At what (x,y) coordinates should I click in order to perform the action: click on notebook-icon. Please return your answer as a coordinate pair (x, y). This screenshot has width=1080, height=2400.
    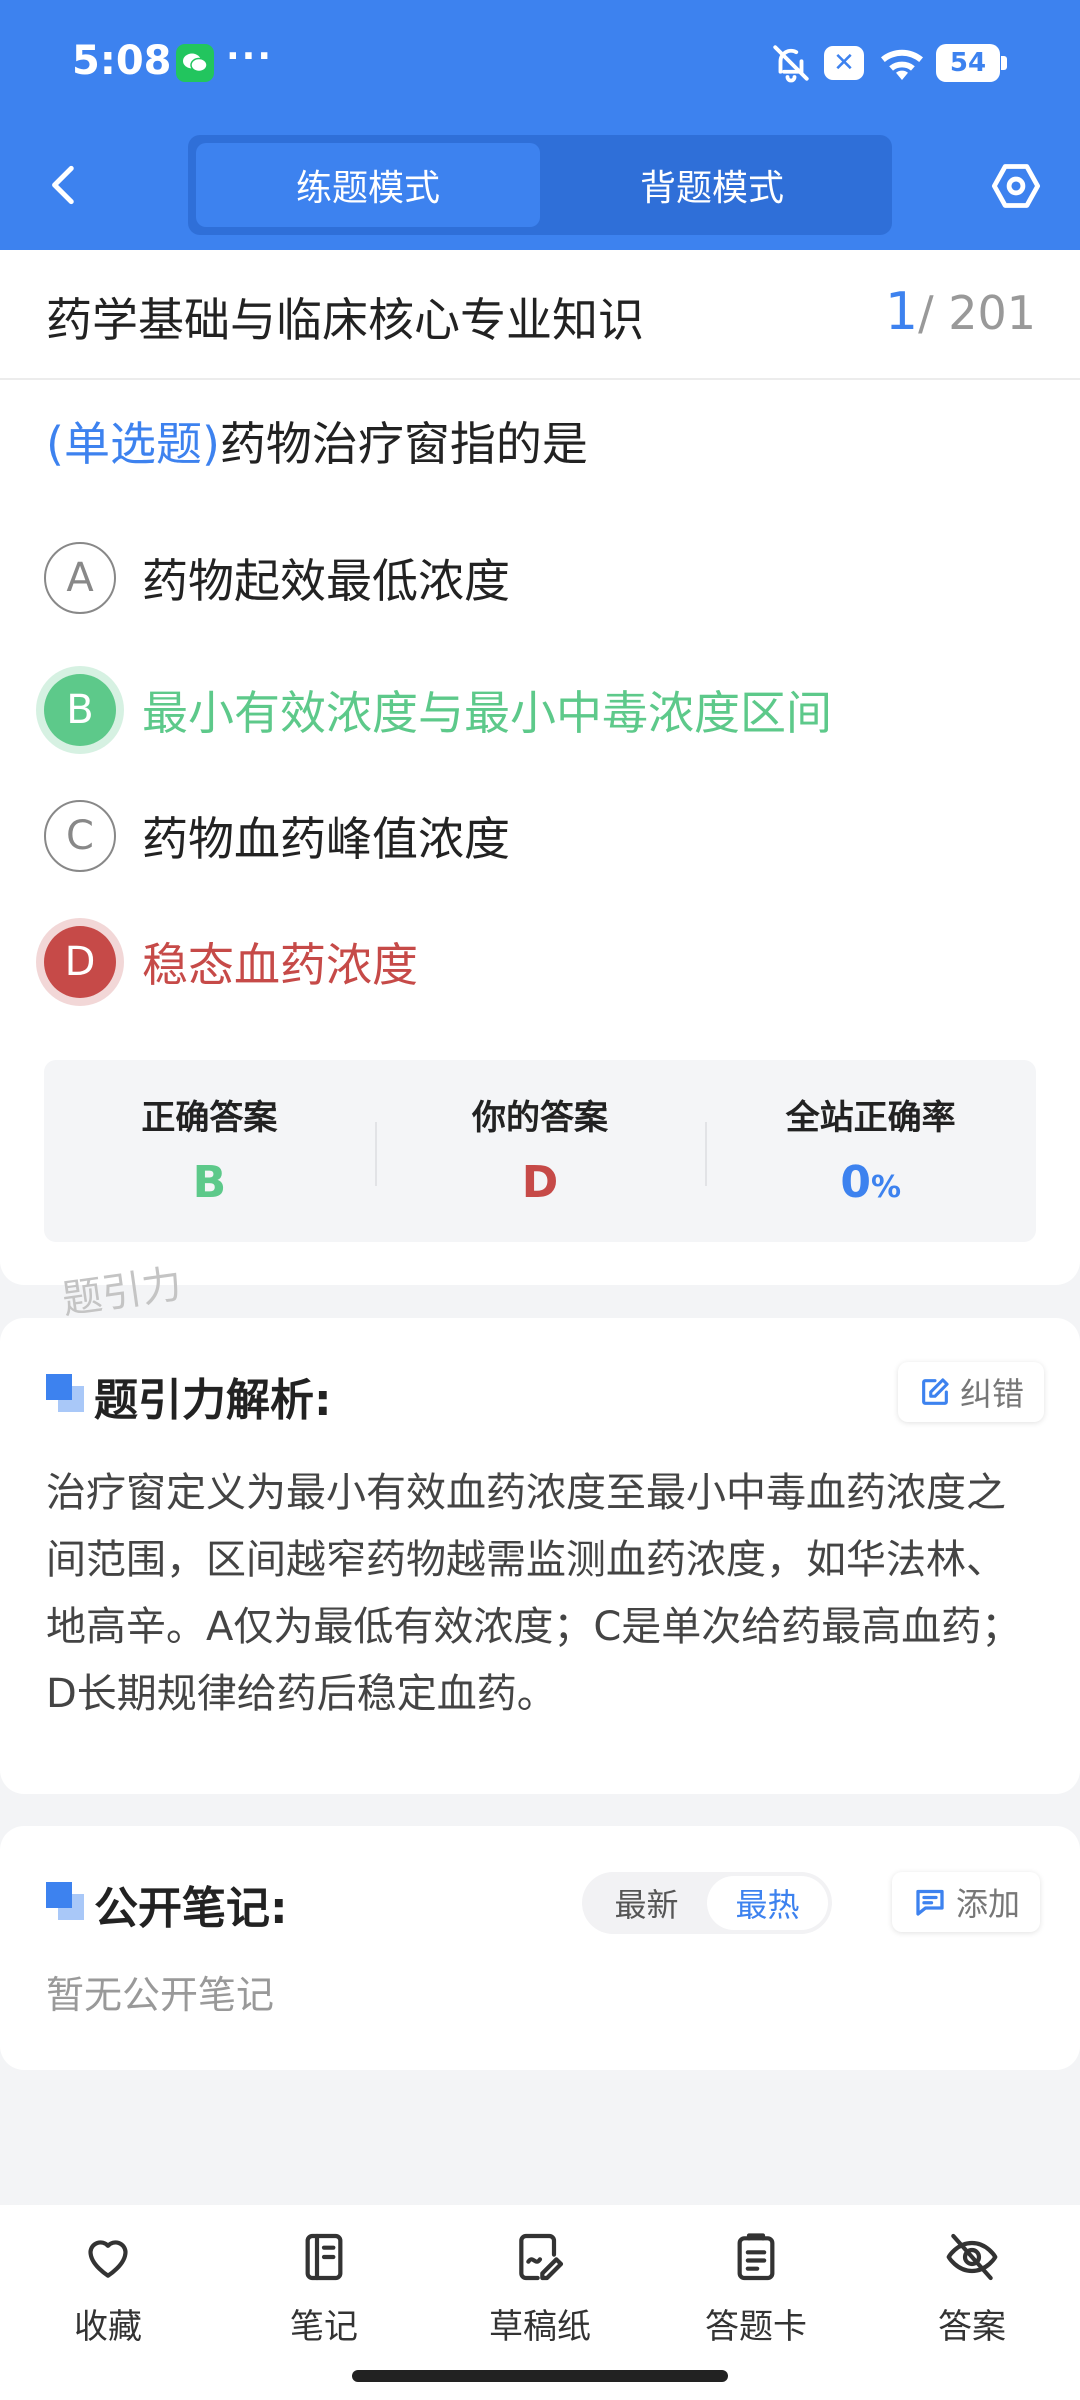
    Looking at the image, I should click on (324, 2257).